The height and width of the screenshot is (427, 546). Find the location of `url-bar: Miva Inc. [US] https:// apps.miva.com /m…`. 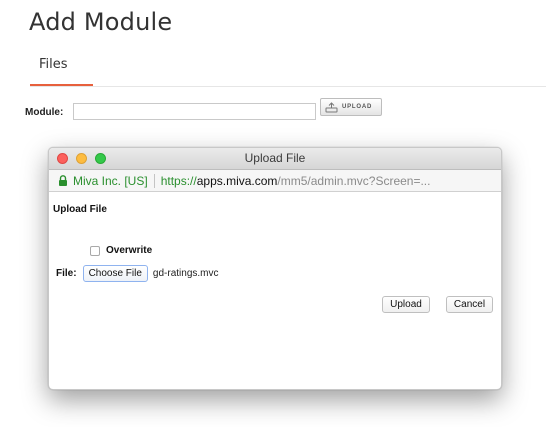

url-bar: Miva Inc. [US] https:// apps.miva.com /m… is located at coordinates (275, 181).